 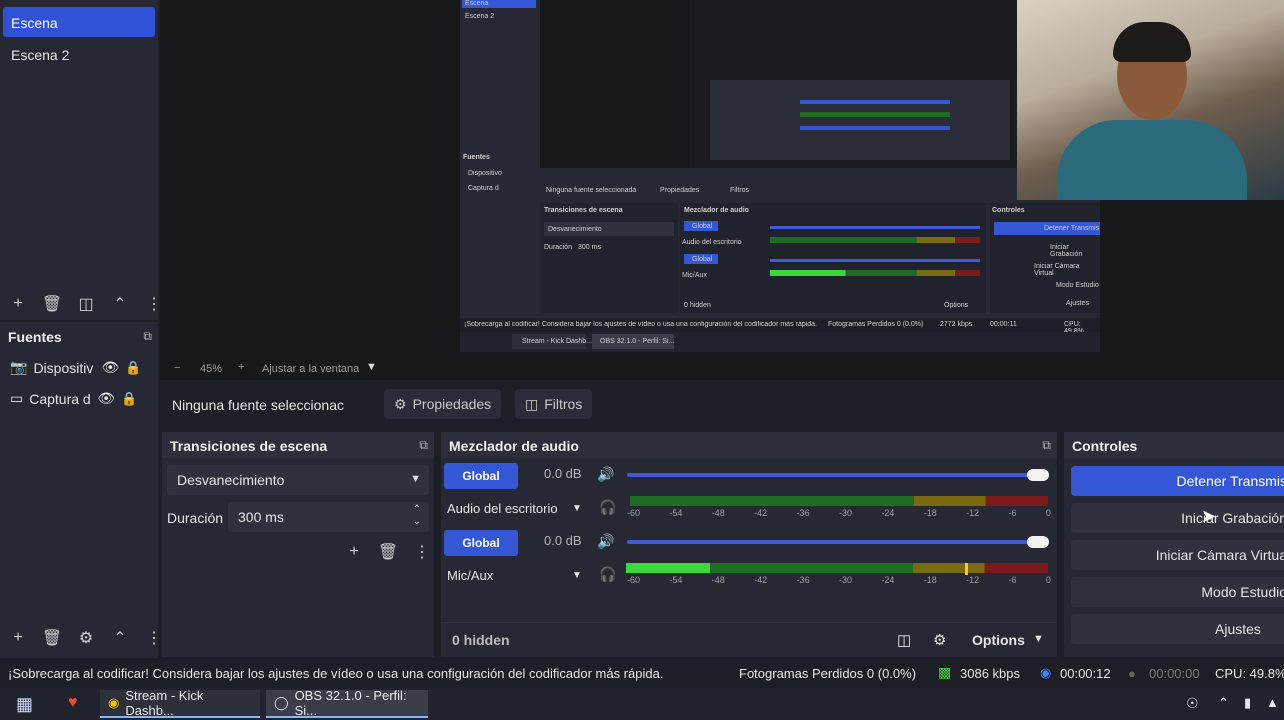 I want to click on mini-stop: Detener Transmis, so click(x=1072, y=228).